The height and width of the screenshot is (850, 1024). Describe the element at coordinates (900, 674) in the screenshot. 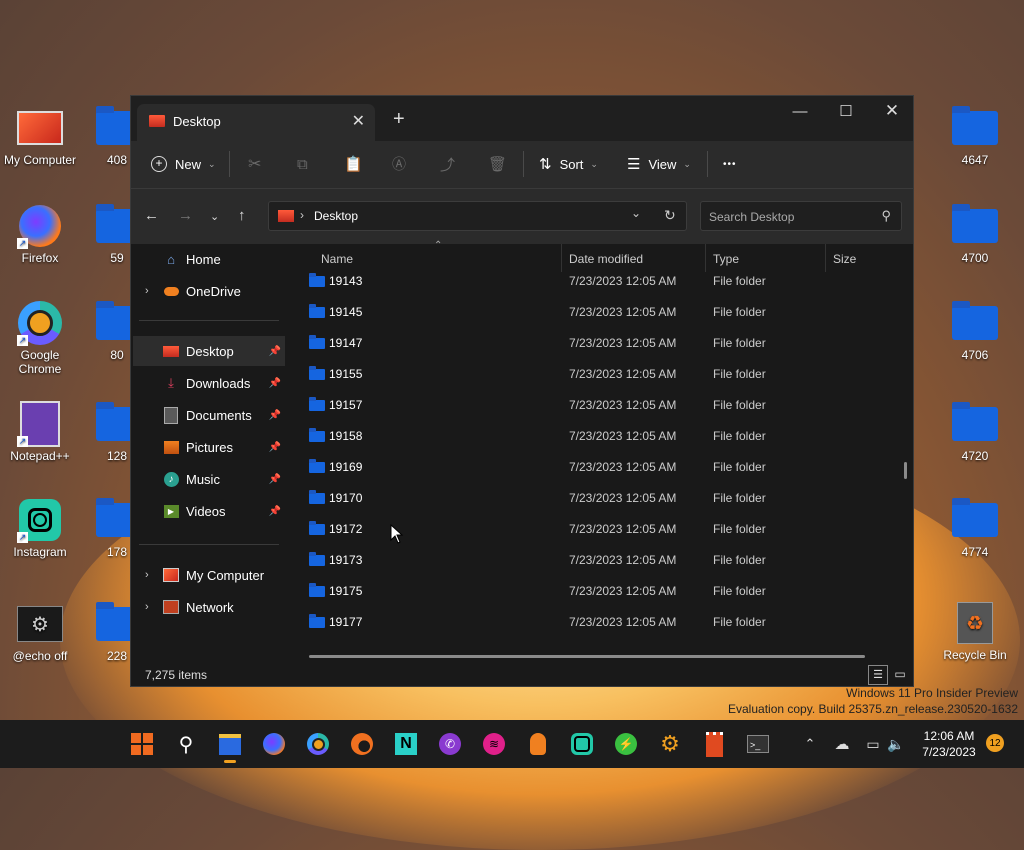

I see `tiles-view-icon: ▭` at that location.